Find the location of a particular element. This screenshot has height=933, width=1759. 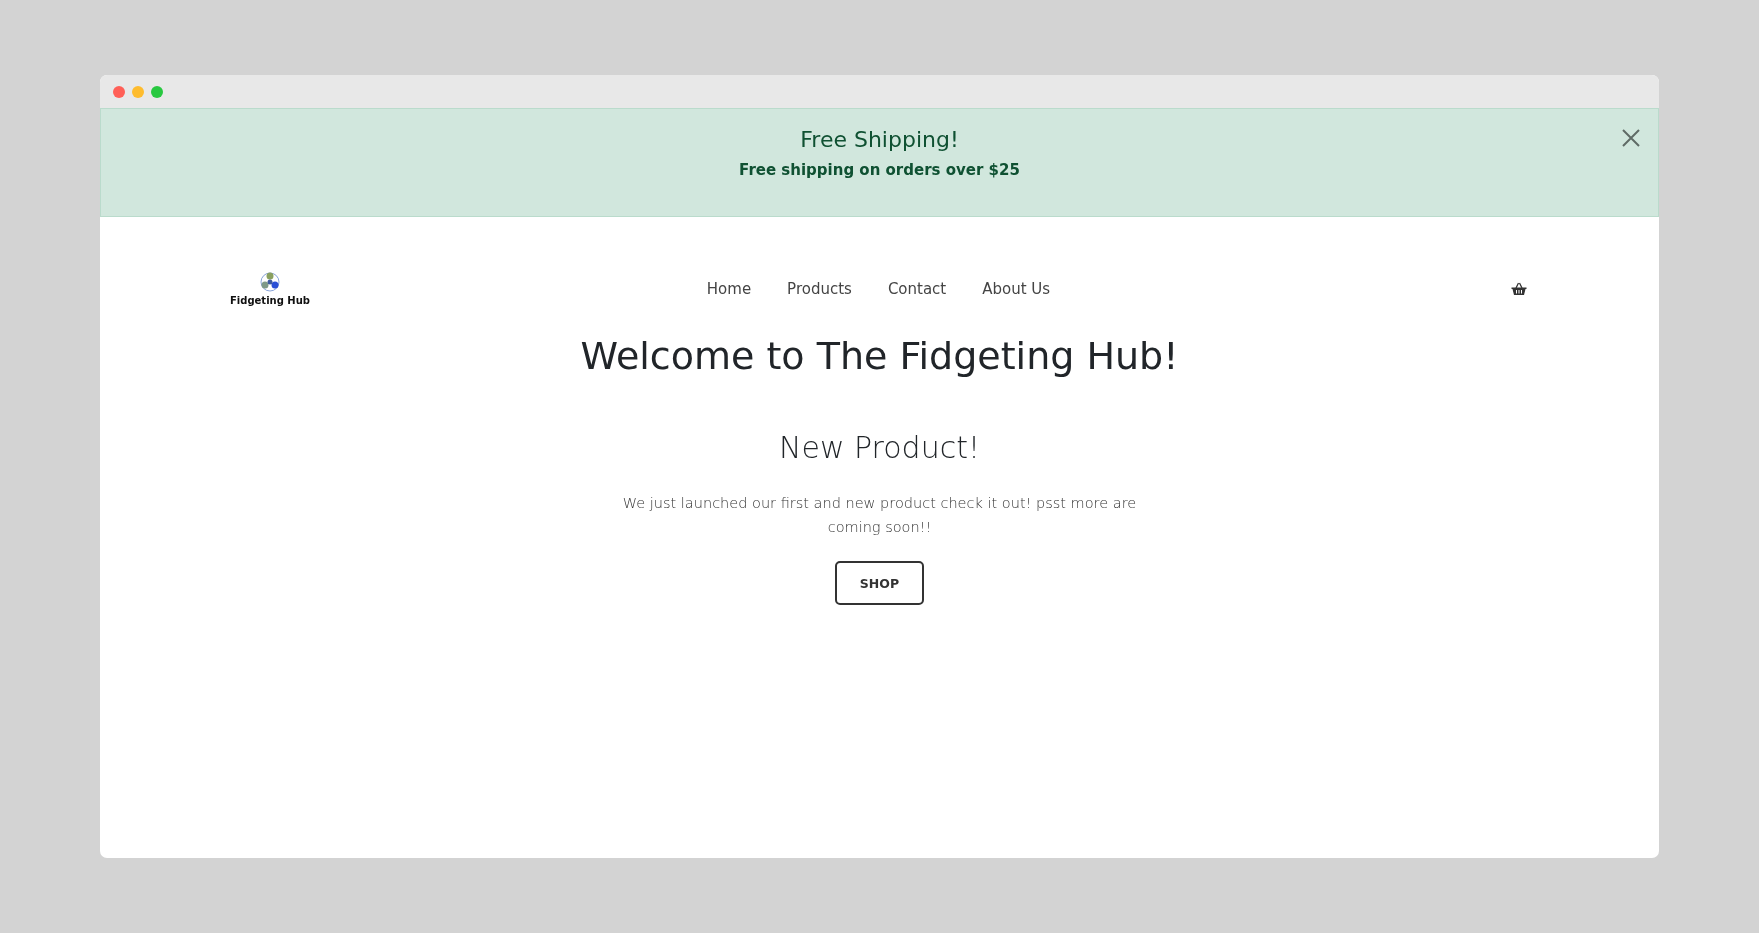

minimize-window-dot is located at coordinates (138, 91).